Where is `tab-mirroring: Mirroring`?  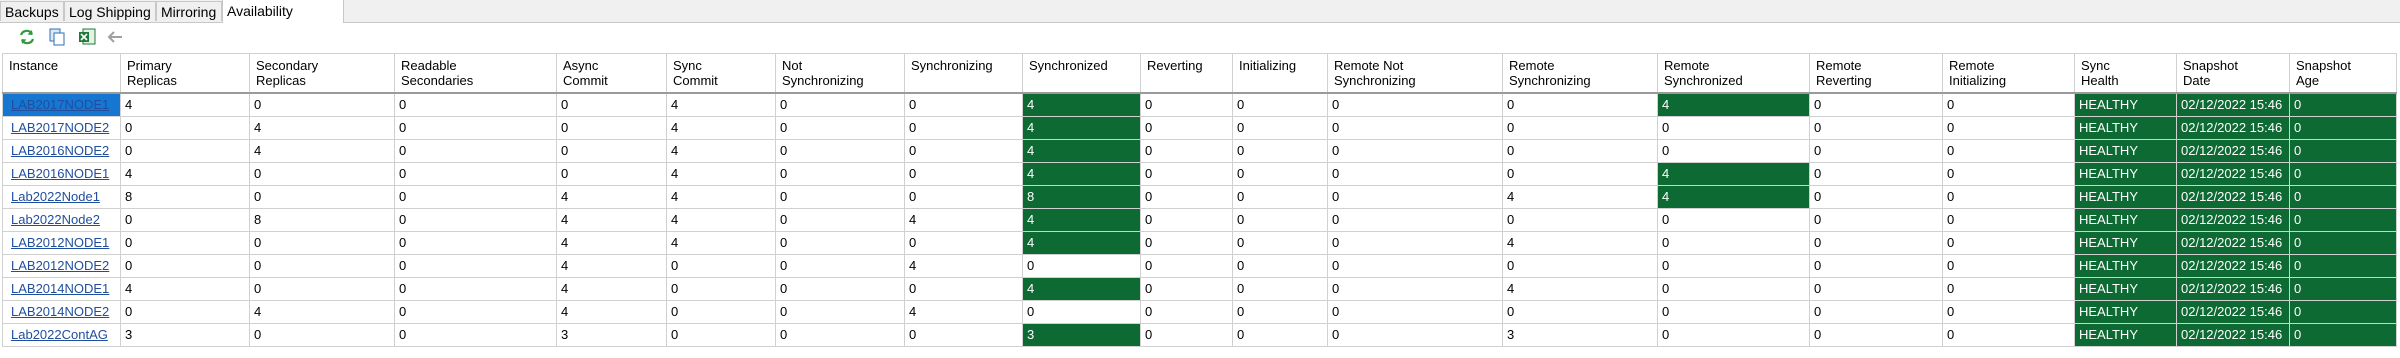
tab-mirroring: Mirroring is located at coordinates (189, 11).